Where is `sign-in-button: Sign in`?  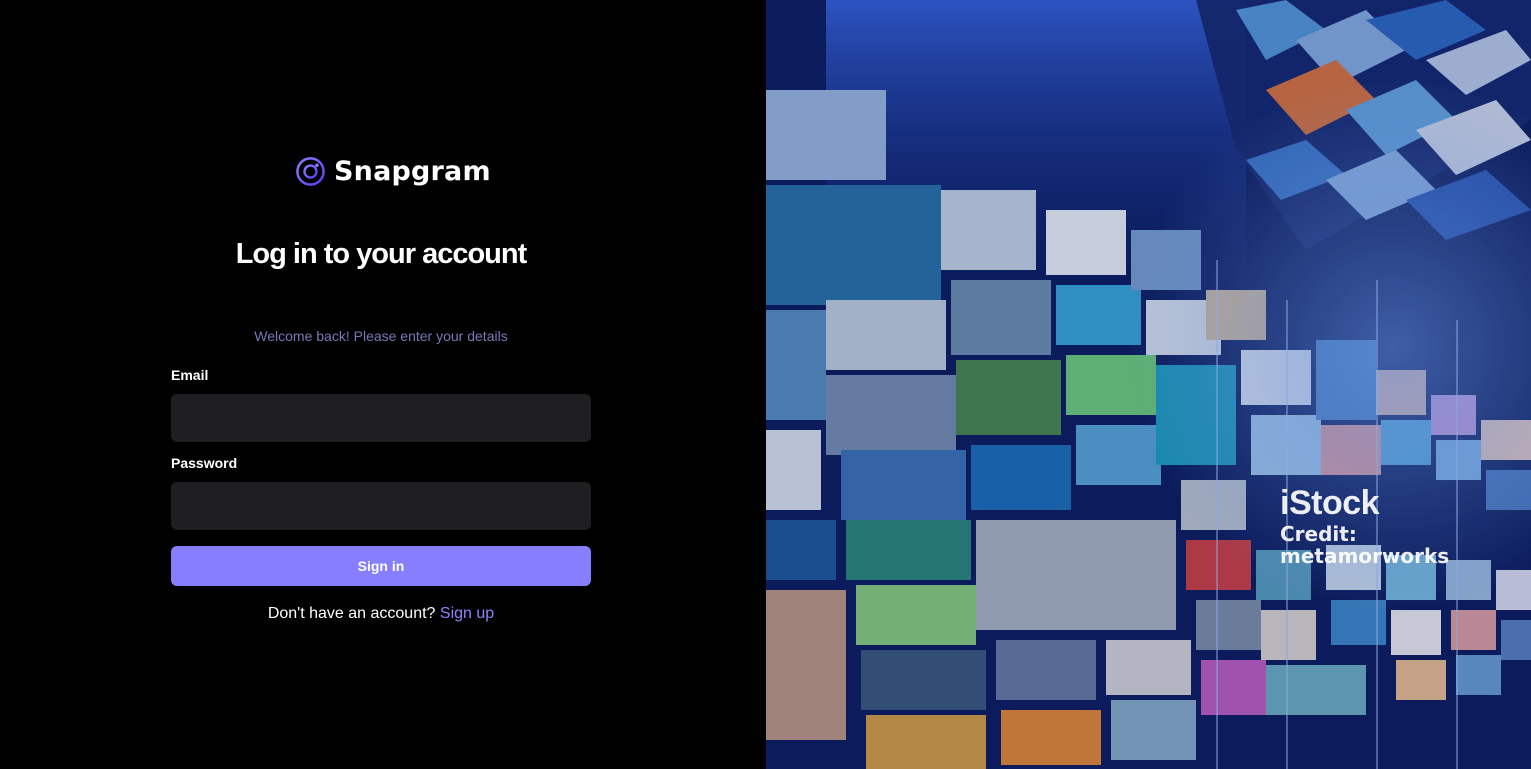
sign-in-button: Sign in is located at coordinates (381, 566).